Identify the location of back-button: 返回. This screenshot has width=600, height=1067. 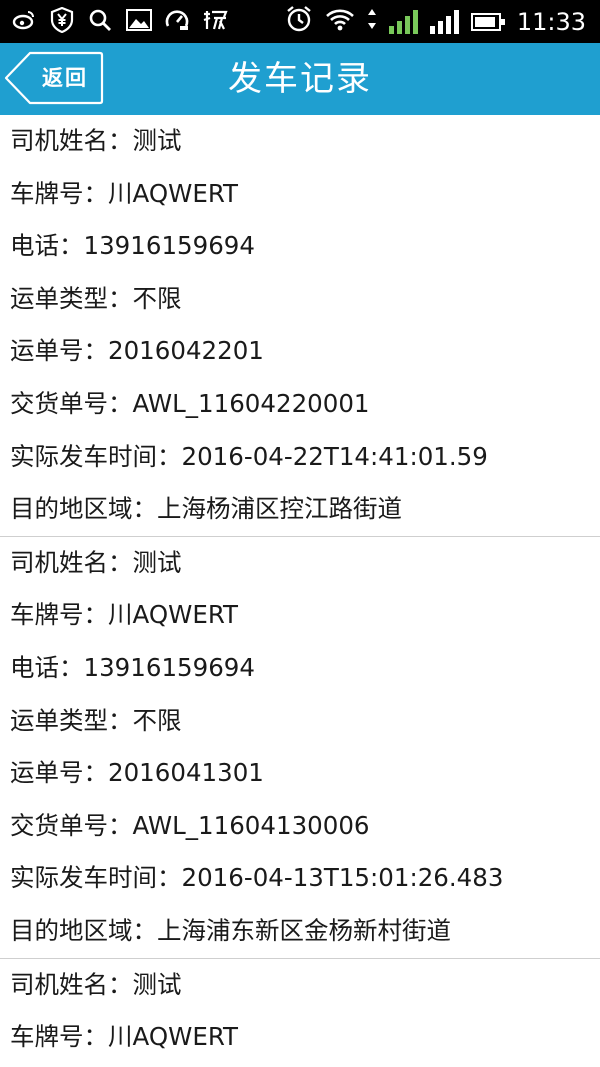
(54, 78).